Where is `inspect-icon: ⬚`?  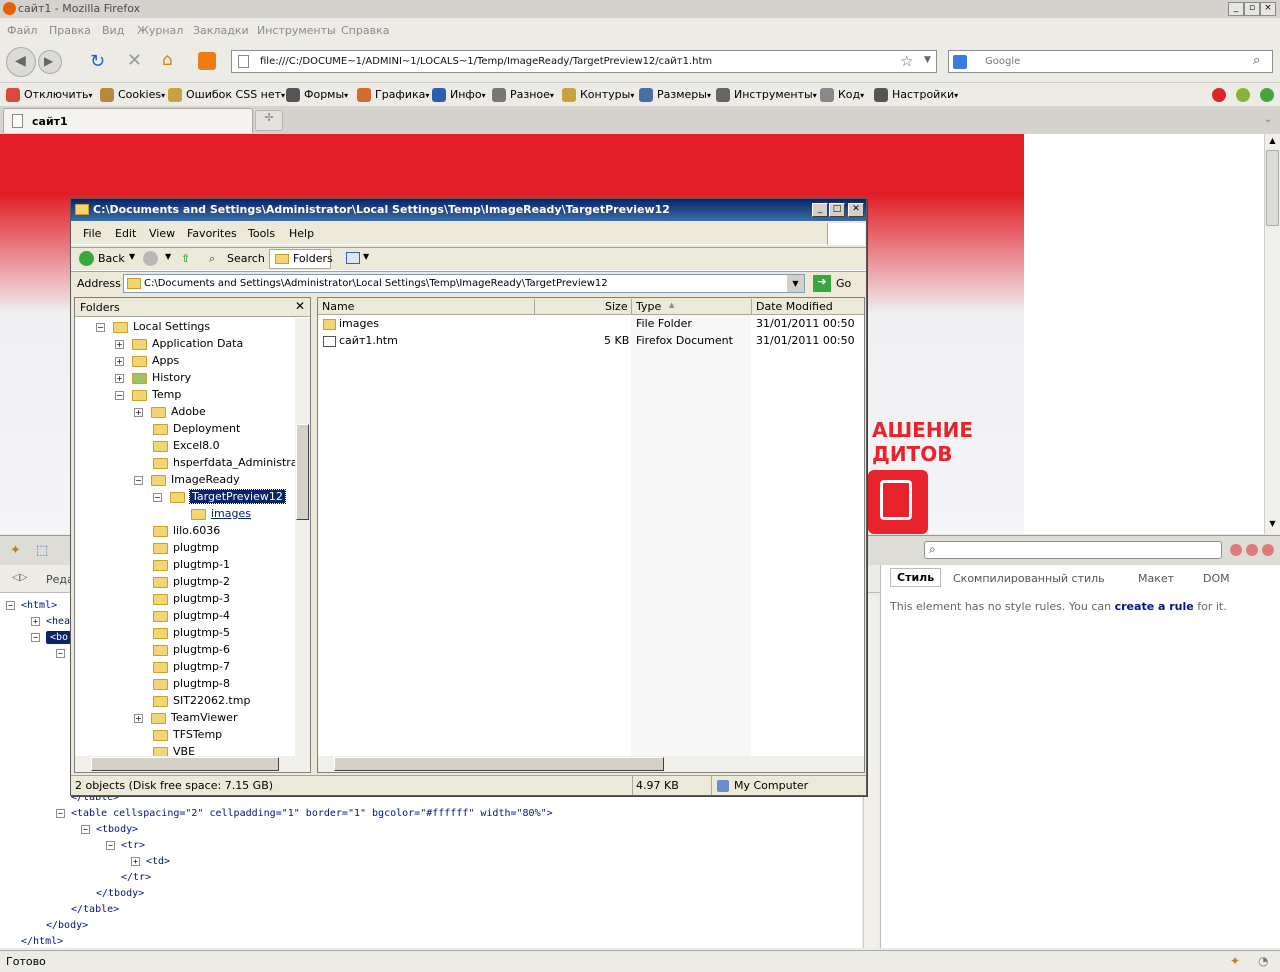
inspect-icon: ⬚ is located at coordinates (42, 550).